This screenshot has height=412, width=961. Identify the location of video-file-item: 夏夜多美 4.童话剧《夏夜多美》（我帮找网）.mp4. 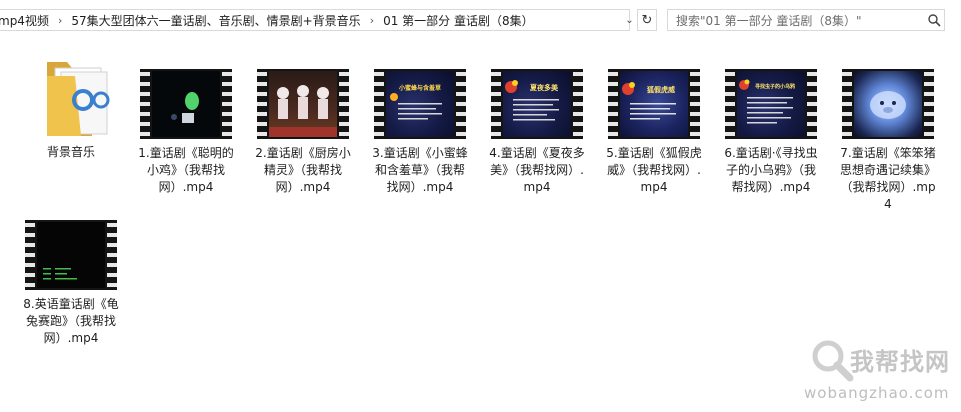
(537, 132).